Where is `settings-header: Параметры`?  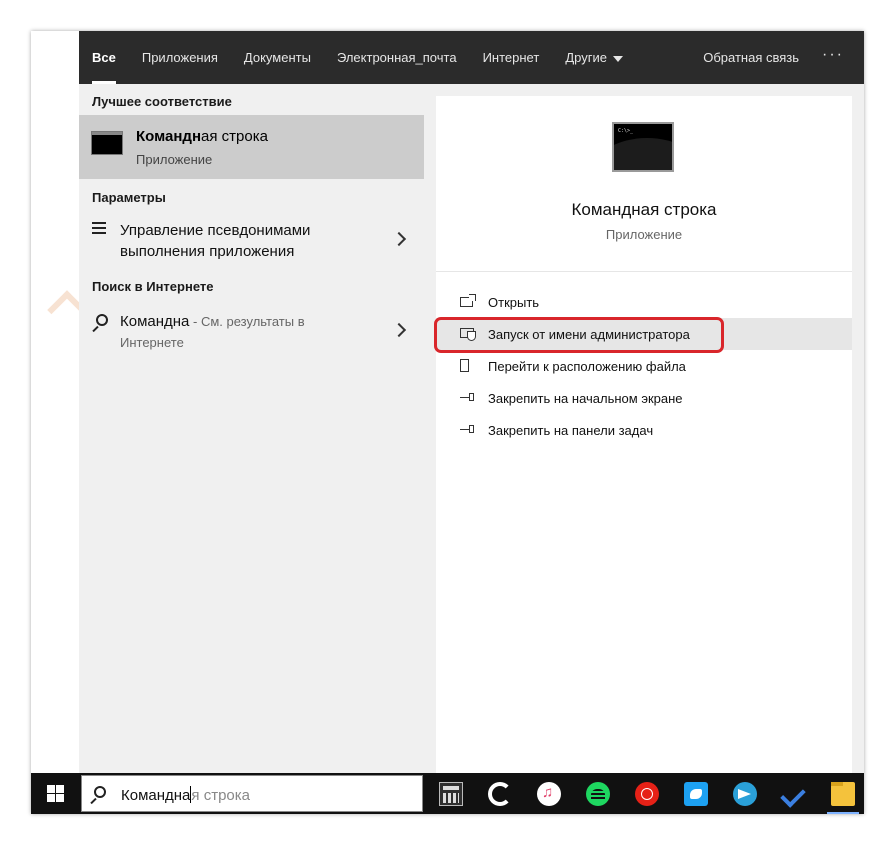
settings-header: Параметры is located at coordinates (129, 197).